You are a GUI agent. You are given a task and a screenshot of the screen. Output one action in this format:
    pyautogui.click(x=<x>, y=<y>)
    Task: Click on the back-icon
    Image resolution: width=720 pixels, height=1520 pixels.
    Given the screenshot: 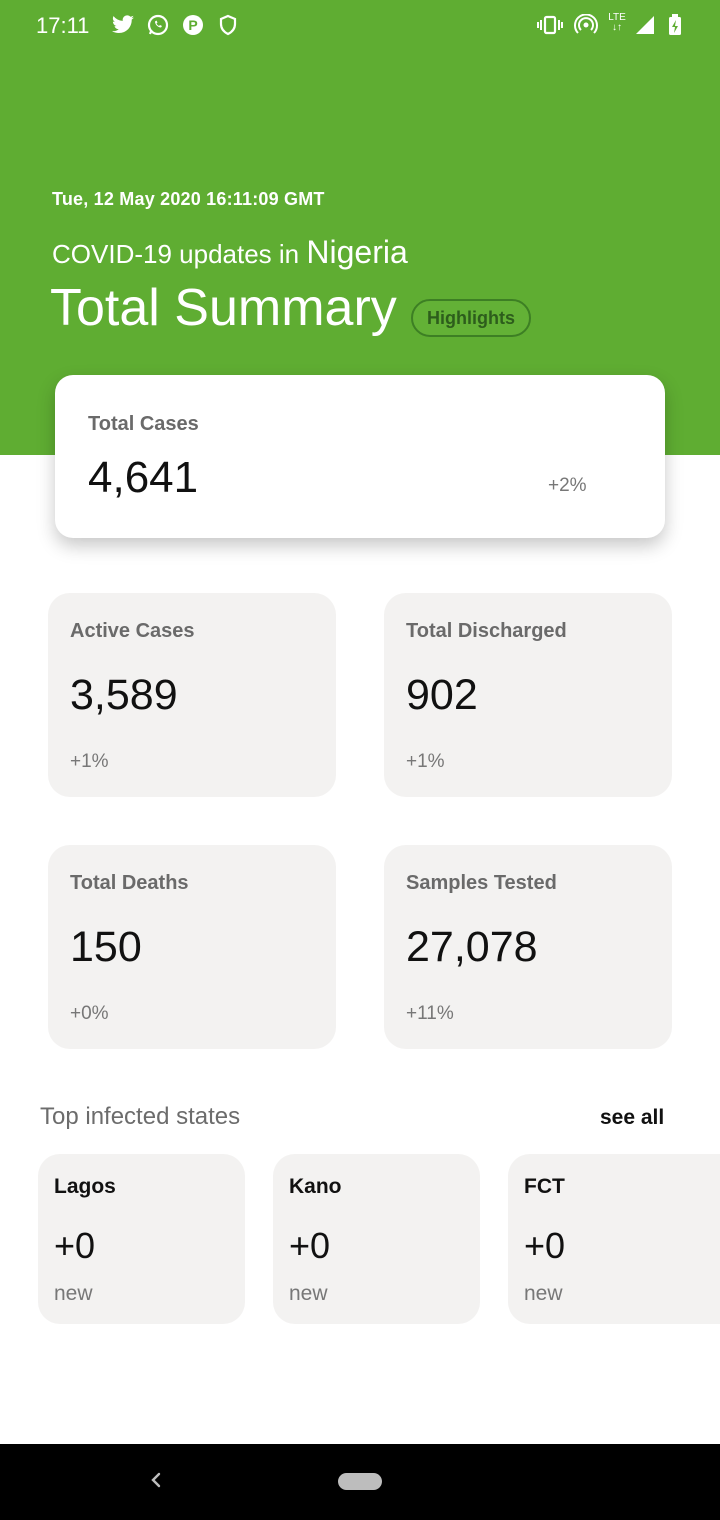 What is the action you would take?
    pyautogui.click(x=157, y=1480)
    